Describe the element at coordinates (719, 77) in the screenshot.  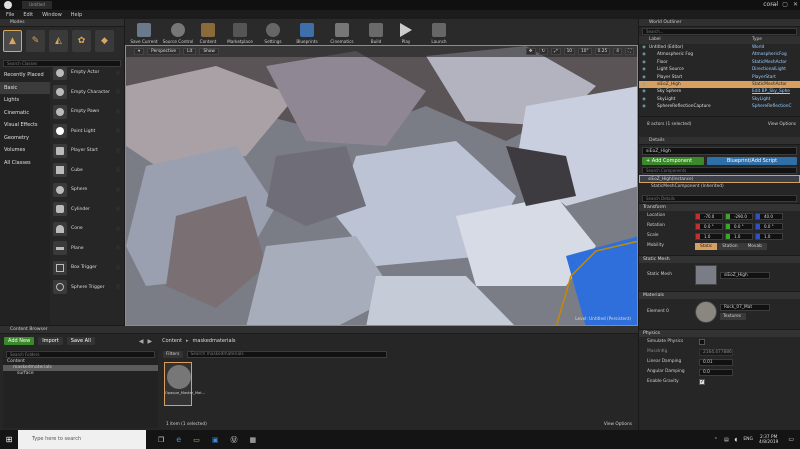
I see `outliner-row: ◉ Player Start PlayerStart` at that location.